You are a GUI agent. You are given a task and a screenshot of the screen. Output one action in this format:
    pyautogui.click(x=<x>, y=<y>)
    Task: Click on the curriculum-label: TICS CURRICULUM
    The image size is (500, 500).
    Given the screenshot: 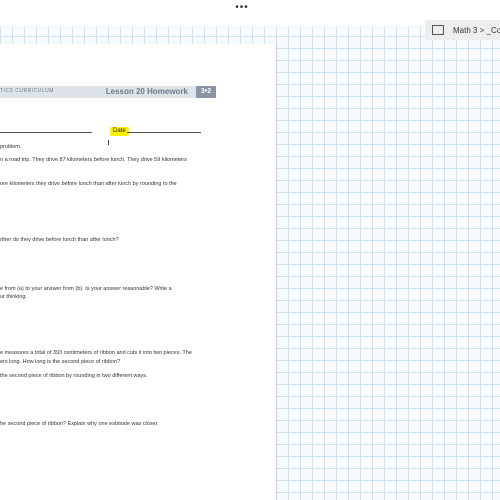 What is the action you would take?
    pyautogui.click(x=27, y=91)
    